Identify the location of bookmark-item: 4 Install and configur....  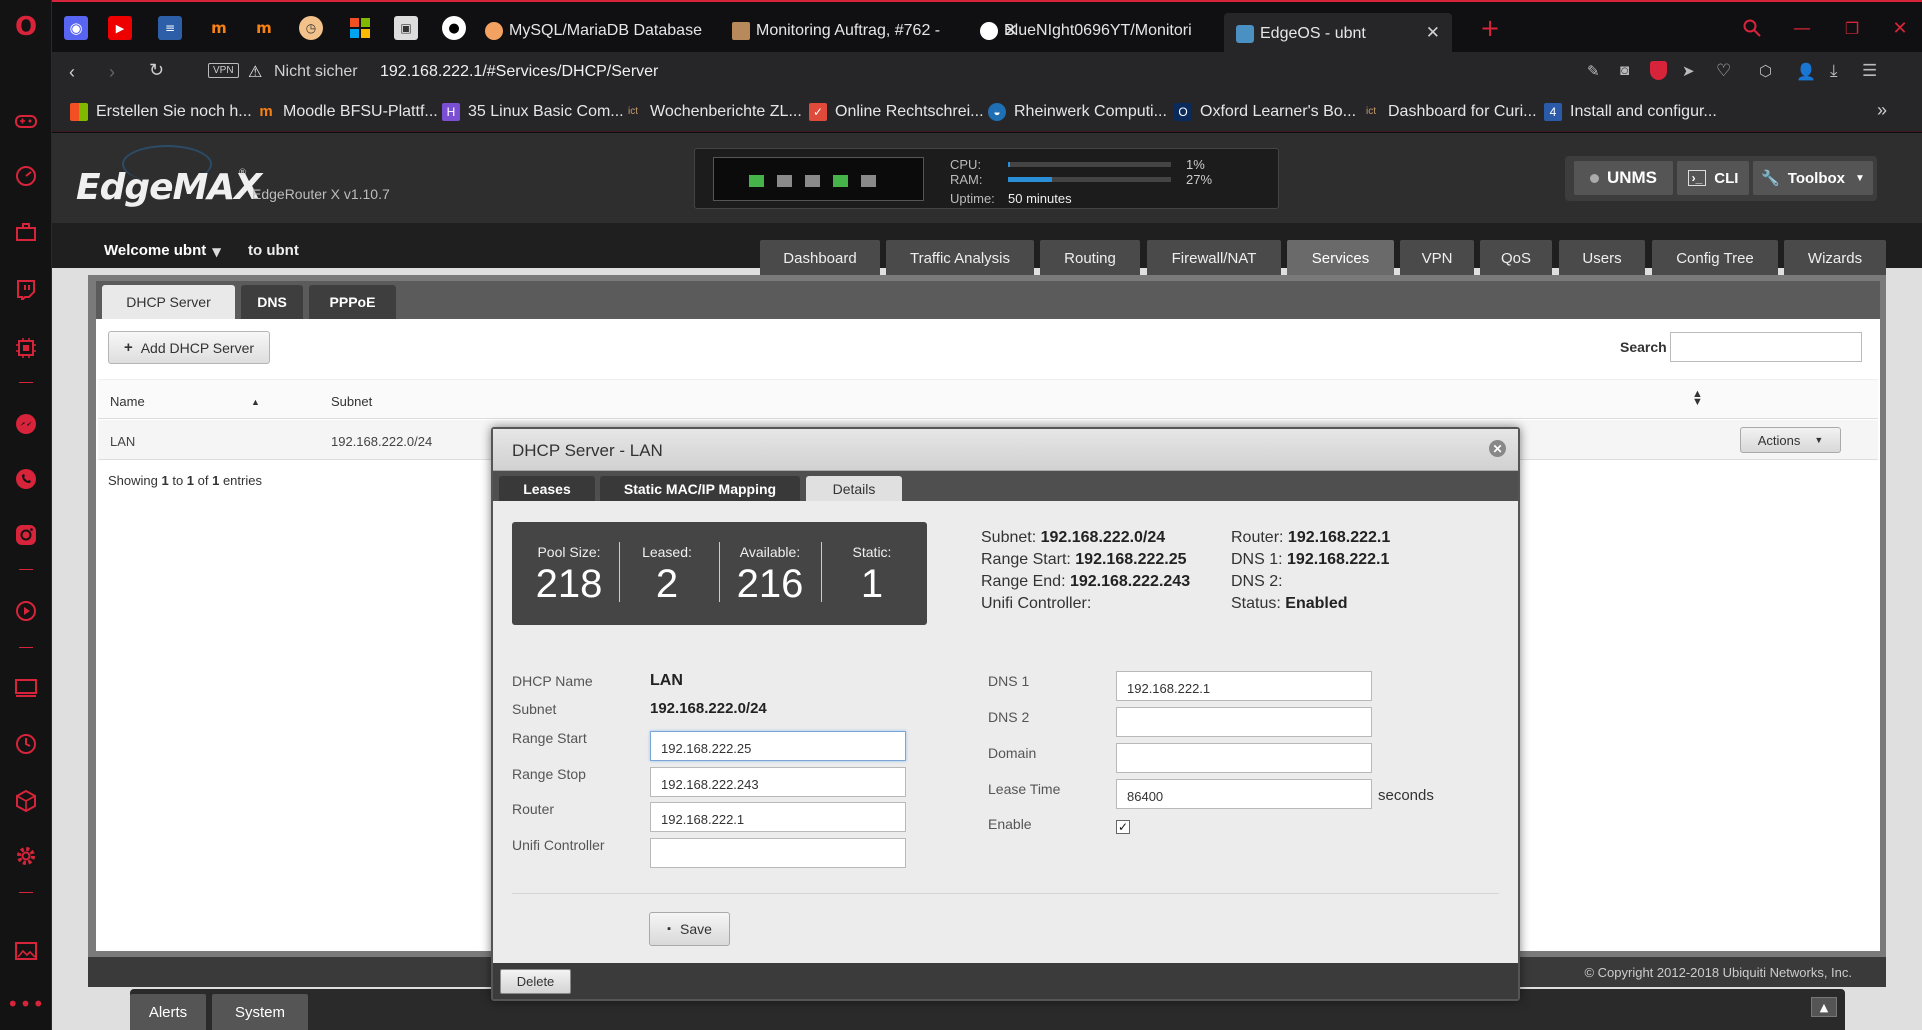
(1630, 112).